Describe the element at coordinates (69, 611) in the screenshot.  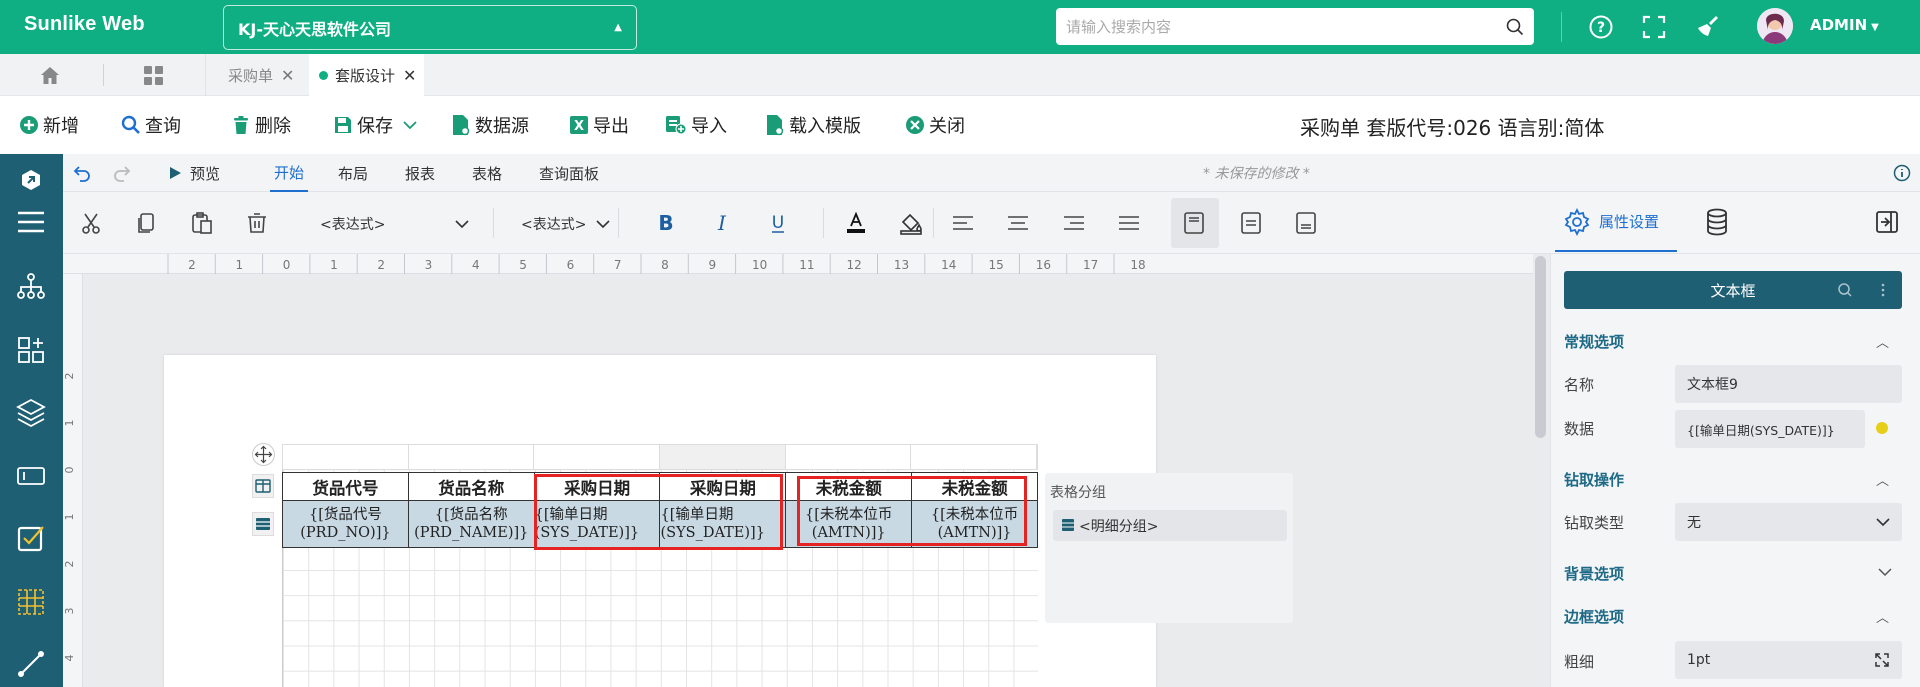
I see `ruler-label: 3` at that location.